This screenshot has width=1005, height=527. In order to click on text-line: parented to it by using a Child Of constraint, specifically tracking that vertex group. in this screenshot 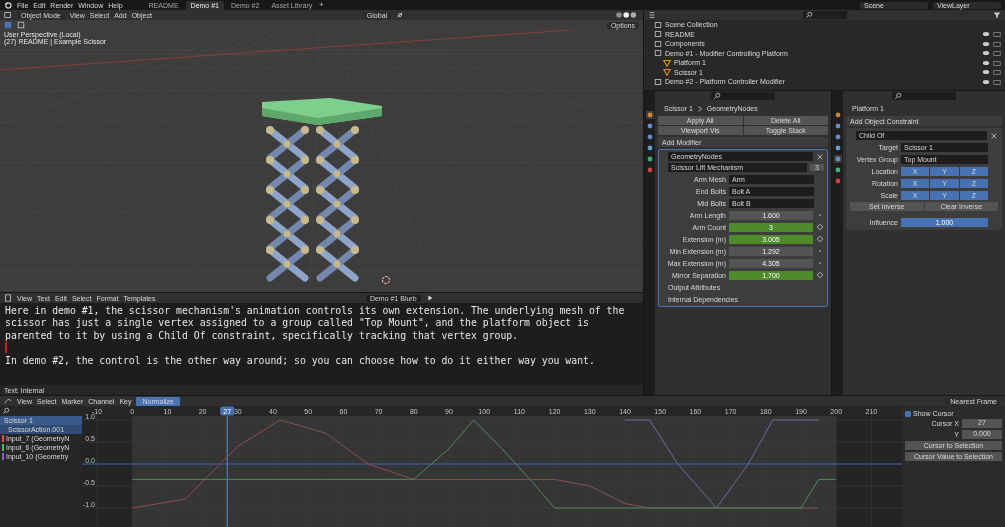, I will do `click(262, 336)`.